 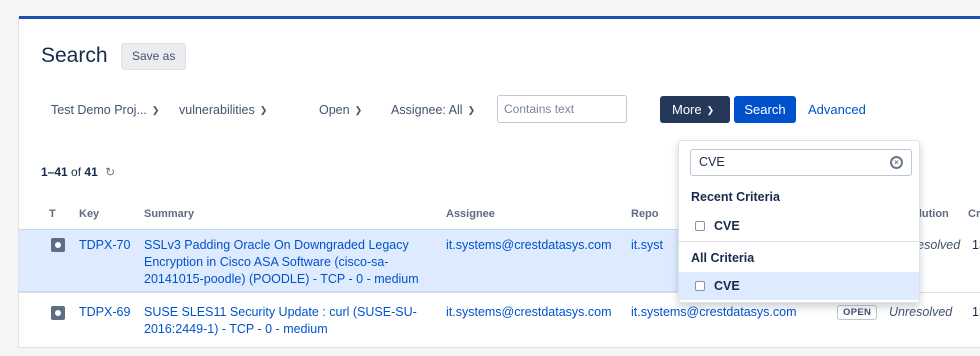 I want to click on resolution-value: Unresolved, so click(x=921, y=312).